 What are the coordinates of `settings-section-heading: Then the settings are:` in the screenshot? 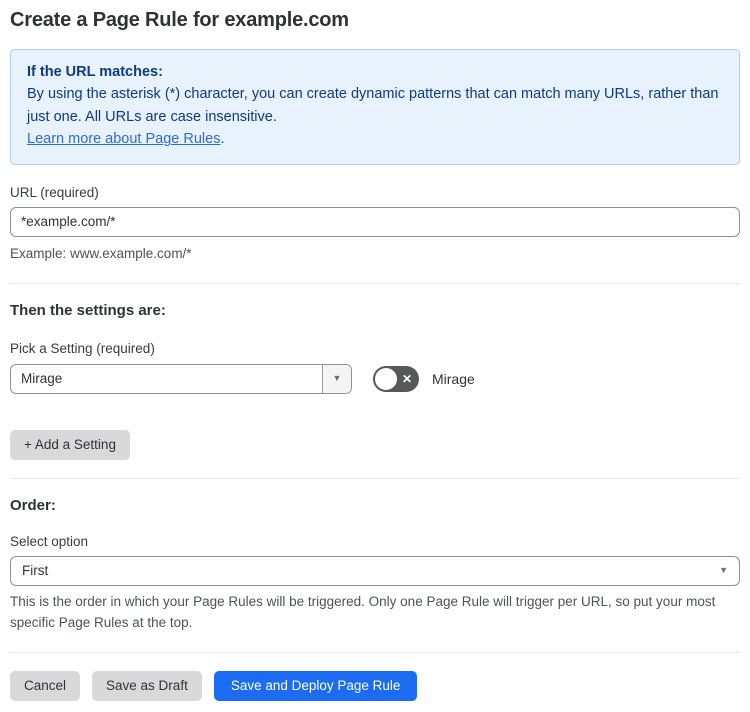 It's located at (88, 310).